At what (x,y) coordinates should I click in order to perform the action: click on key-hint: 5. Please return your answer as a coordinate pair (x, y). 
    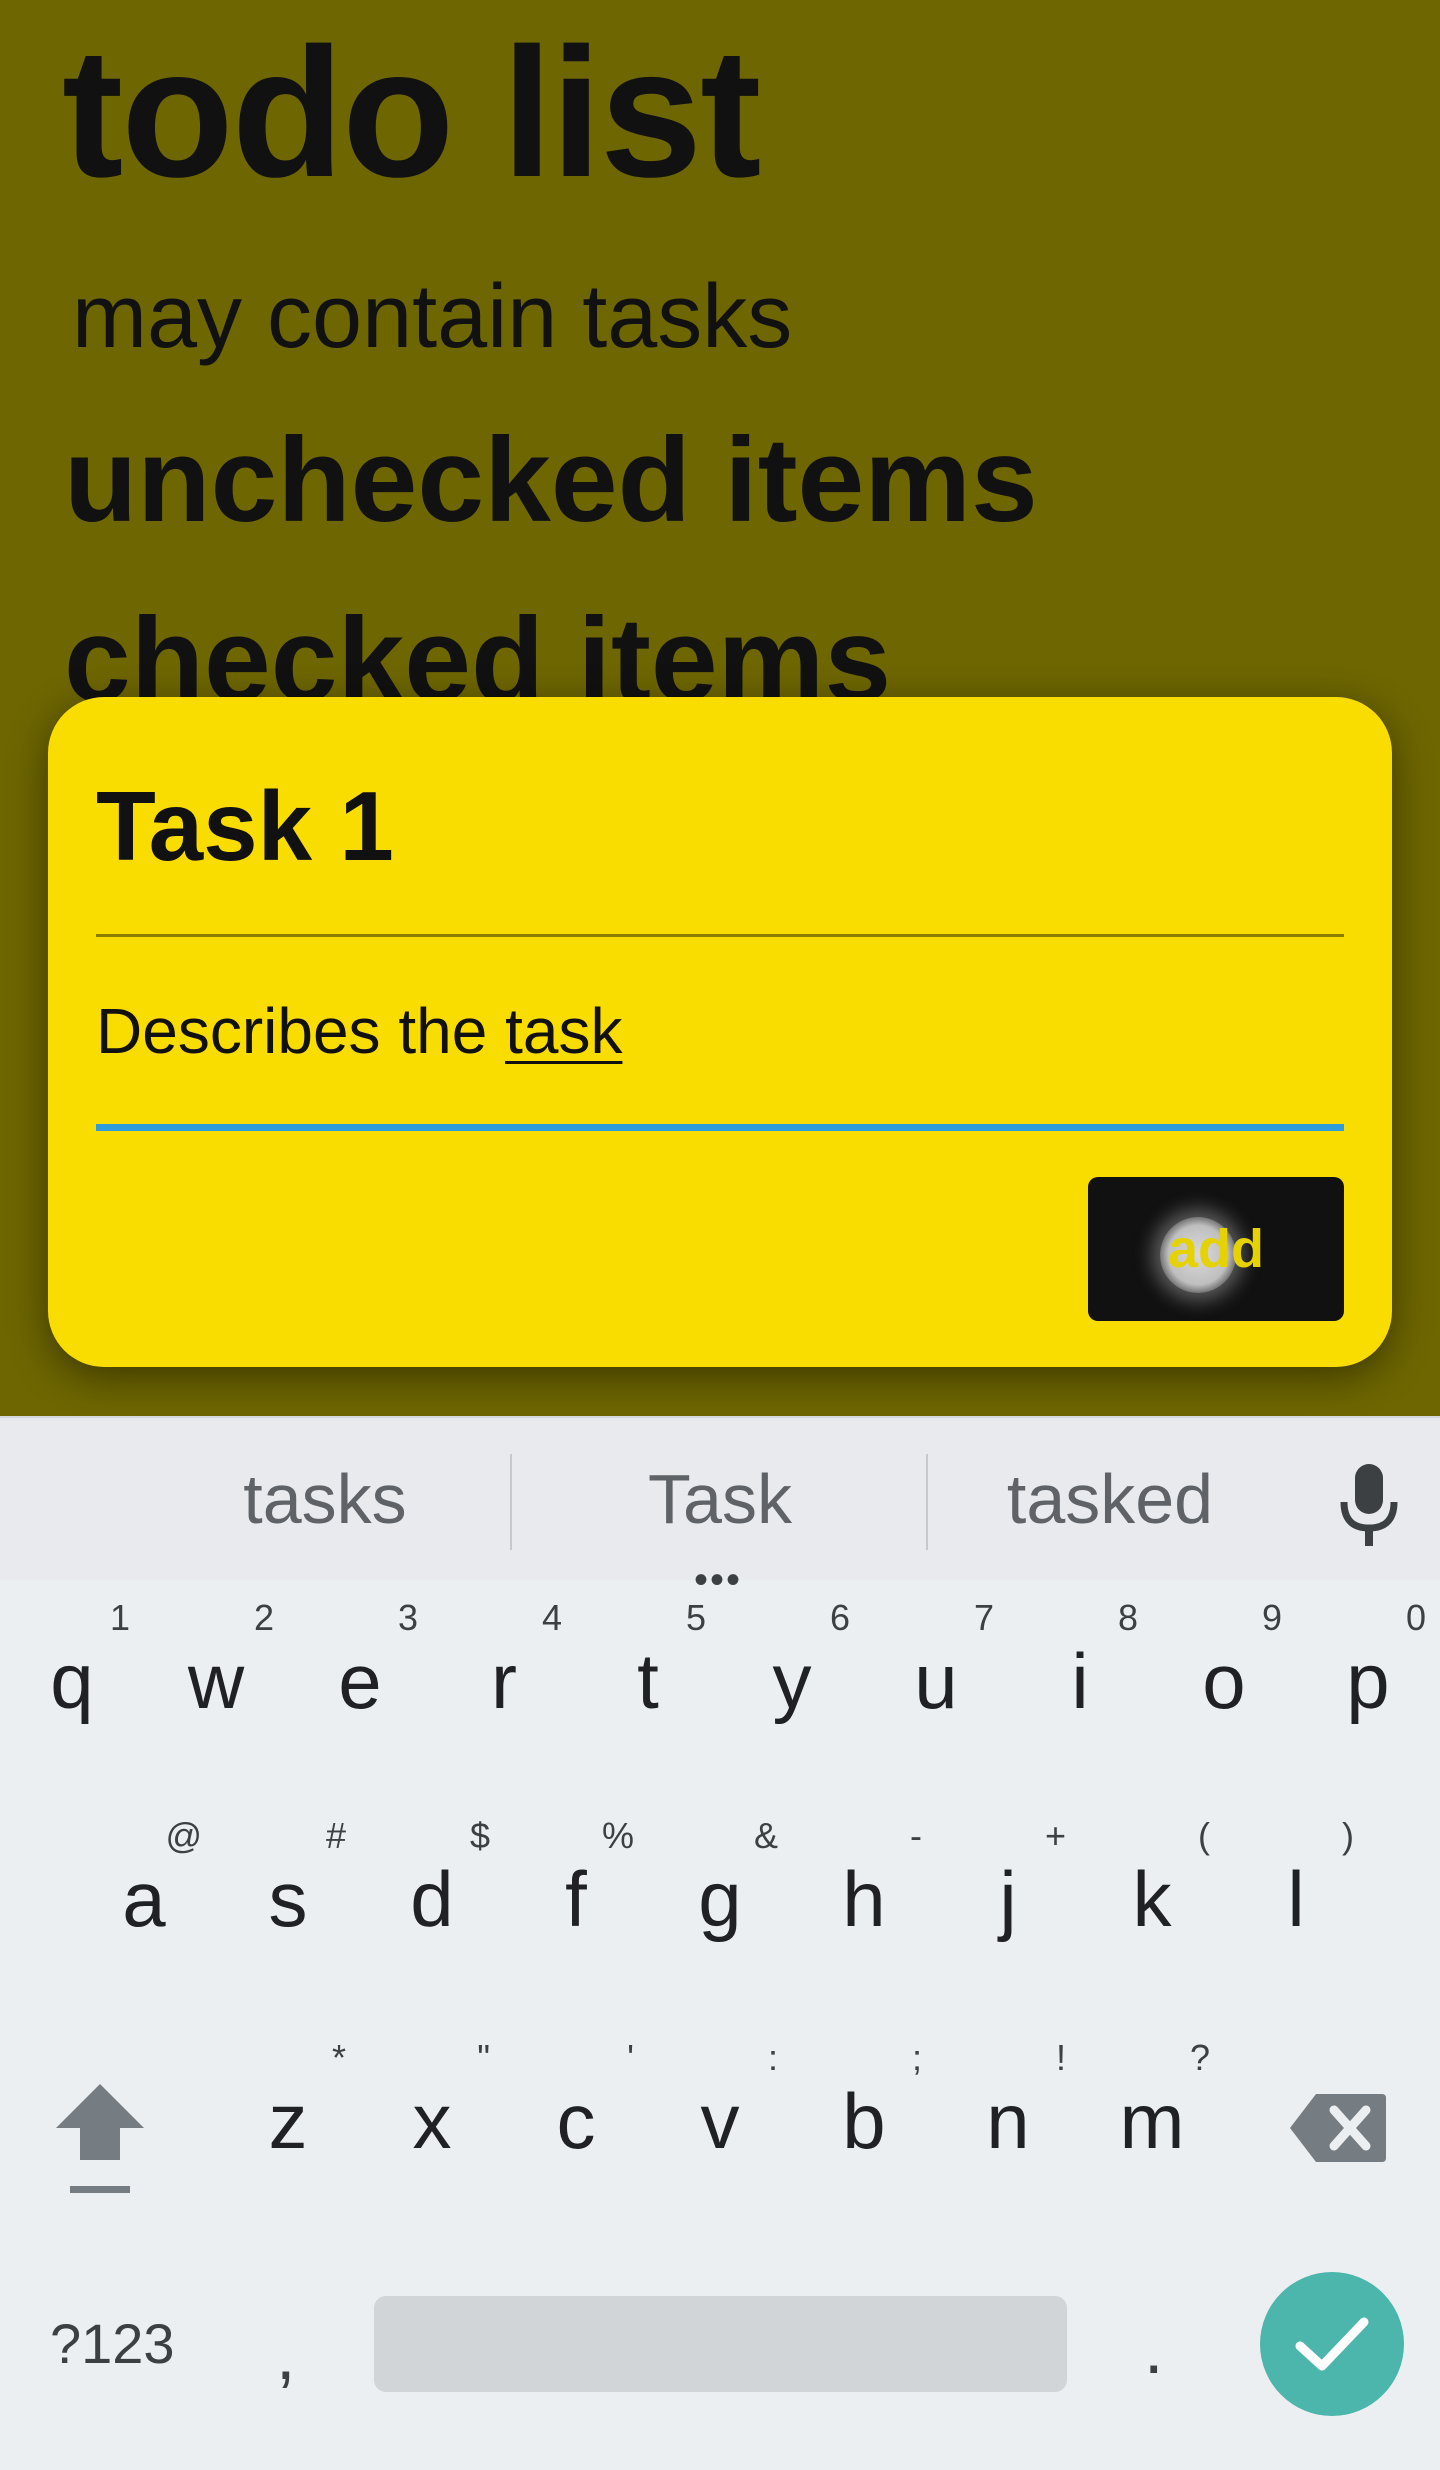
    Looking at the image, I should click on (695, 1617).